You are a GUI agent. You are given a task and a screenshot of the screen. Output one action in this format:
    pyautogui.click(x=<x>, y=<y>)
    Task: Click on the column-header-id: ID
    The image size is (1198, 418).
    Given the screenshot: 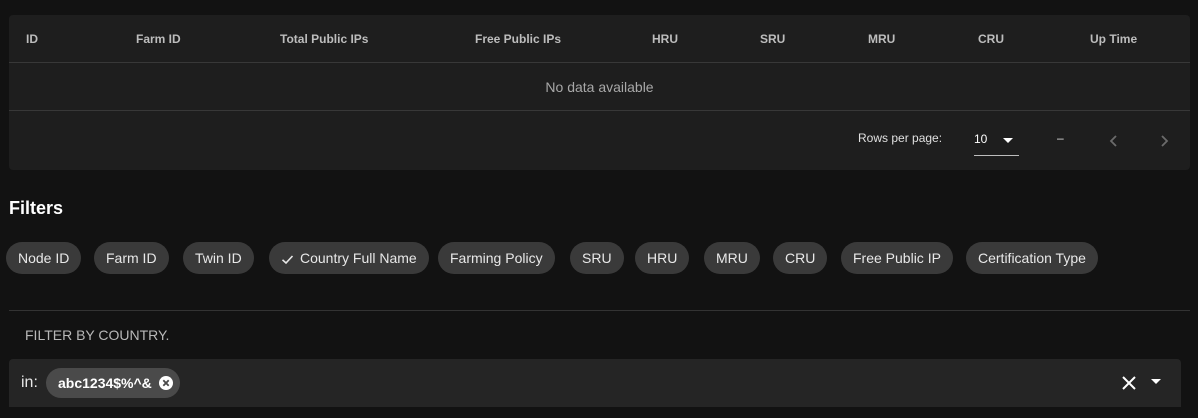 What is the action you would take?
    pyautogui.click(x=32, y=39)
    